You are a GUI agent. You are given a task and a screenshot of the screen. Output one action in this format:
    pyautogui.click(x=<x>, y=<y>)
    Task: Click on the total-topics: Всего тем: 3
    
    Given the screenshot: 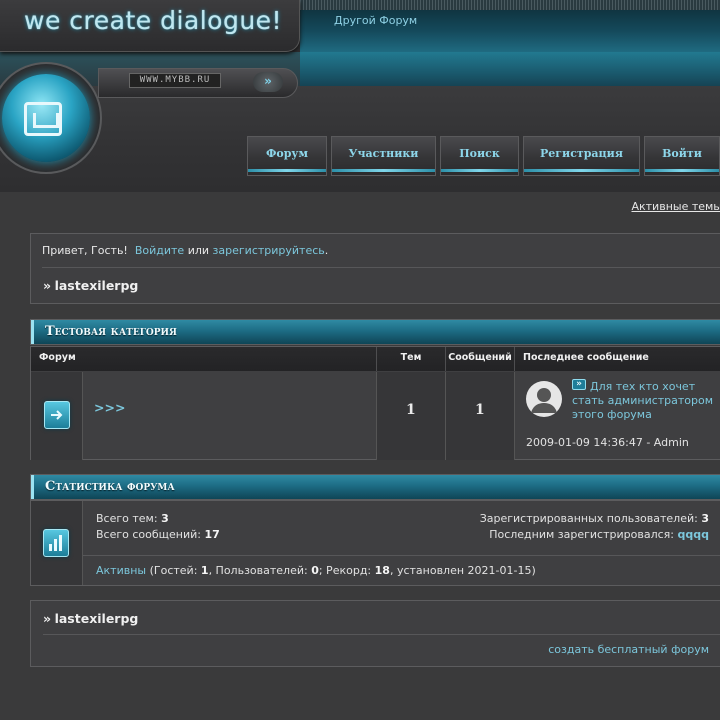 What is the action you would take?
    pyautogui.click(x=132, y=518)
    